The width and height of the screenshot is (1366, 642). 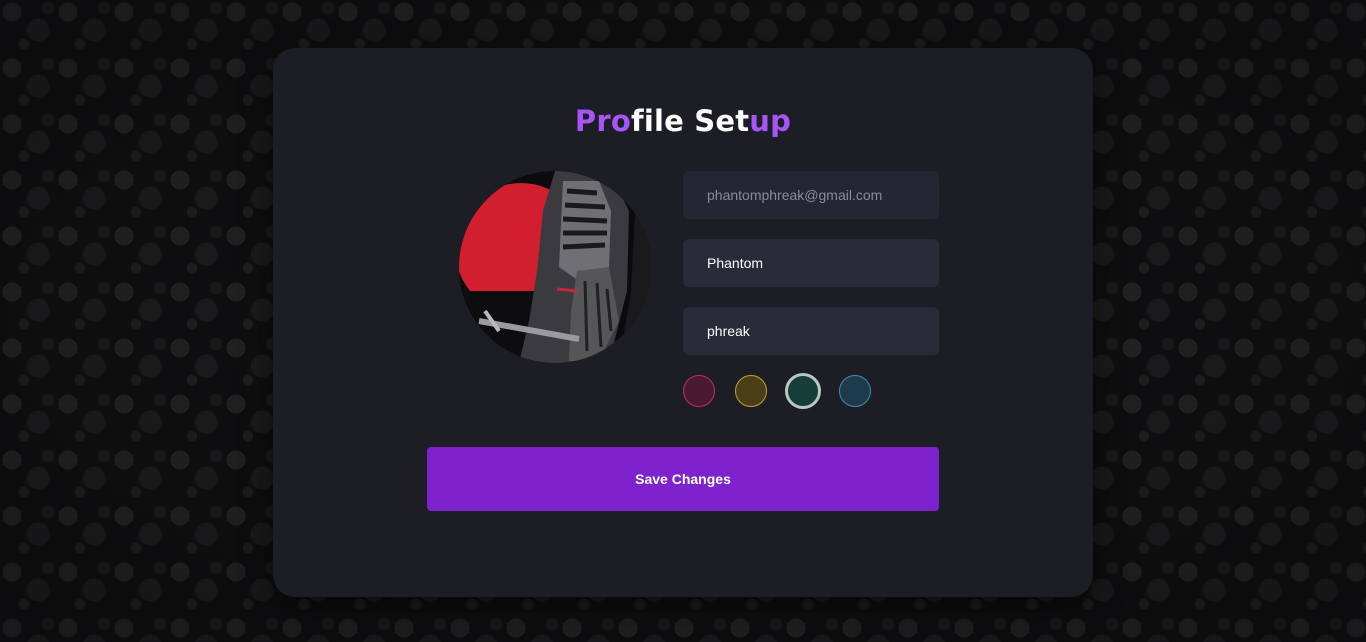 I want to click on last-name-field, so click(x=811, y=331).